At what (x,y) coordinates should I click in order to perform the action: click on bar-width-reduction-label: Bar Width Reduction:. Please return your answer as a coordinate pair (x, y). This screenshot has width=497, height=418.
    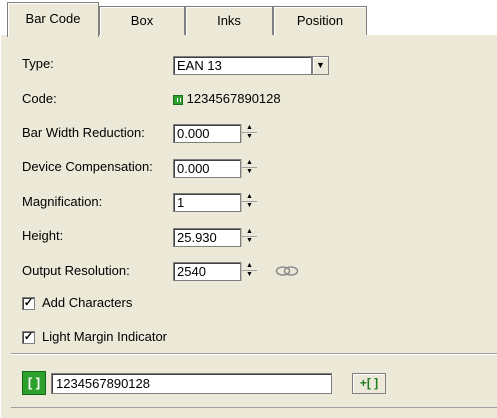
    Looking at the image, I should click on (83, 132).